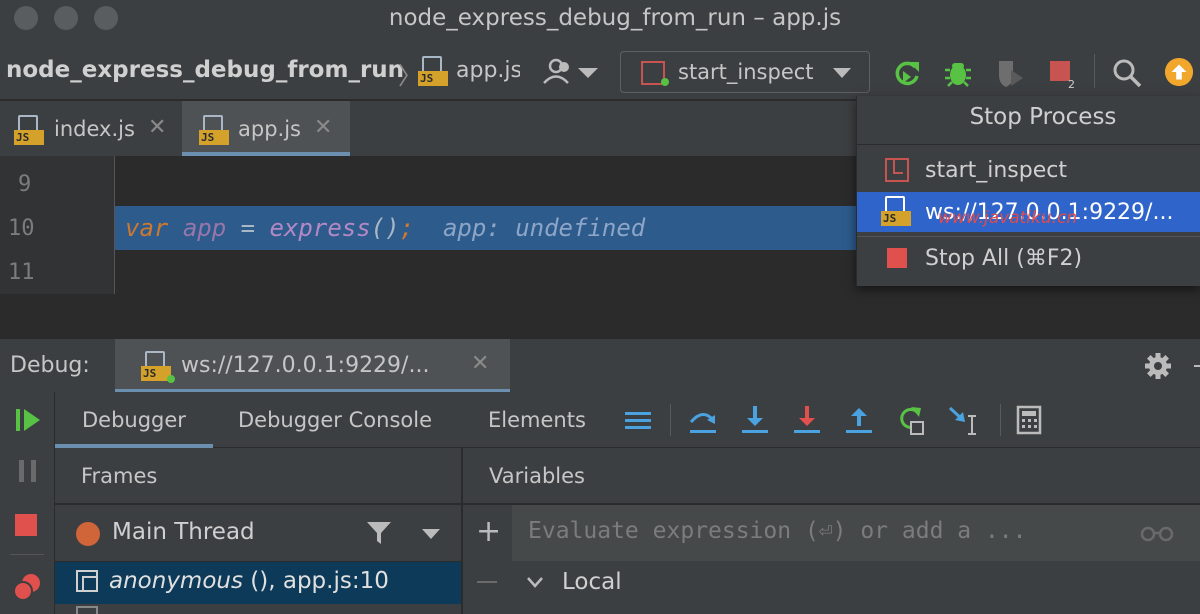 This screenshot has width=1200, height=614. Describe the element at coordinates (537, 420) in the screenshot. I see `tab-label: Elements` at that location.